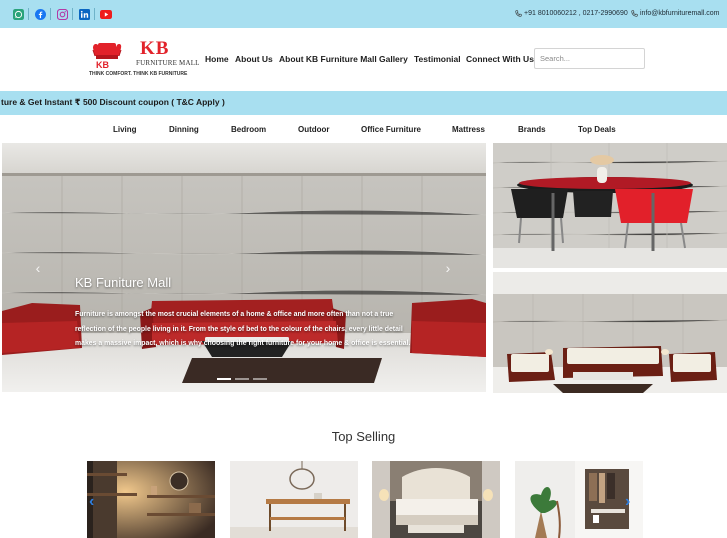 This screenshot has height=538, width=727. What do you see at coordinates (102, 65) in the screenshot?
I see `logo-kb-small: KB` at bounding box center [102, 65].